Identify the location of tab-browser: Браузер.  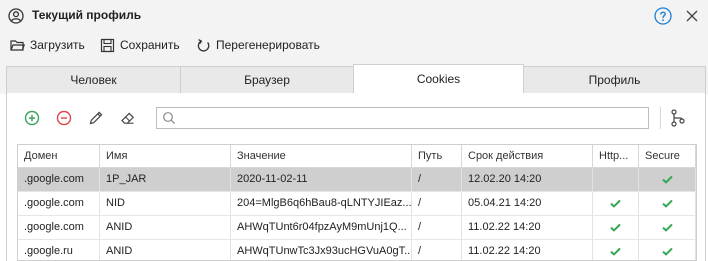
(267, 80).